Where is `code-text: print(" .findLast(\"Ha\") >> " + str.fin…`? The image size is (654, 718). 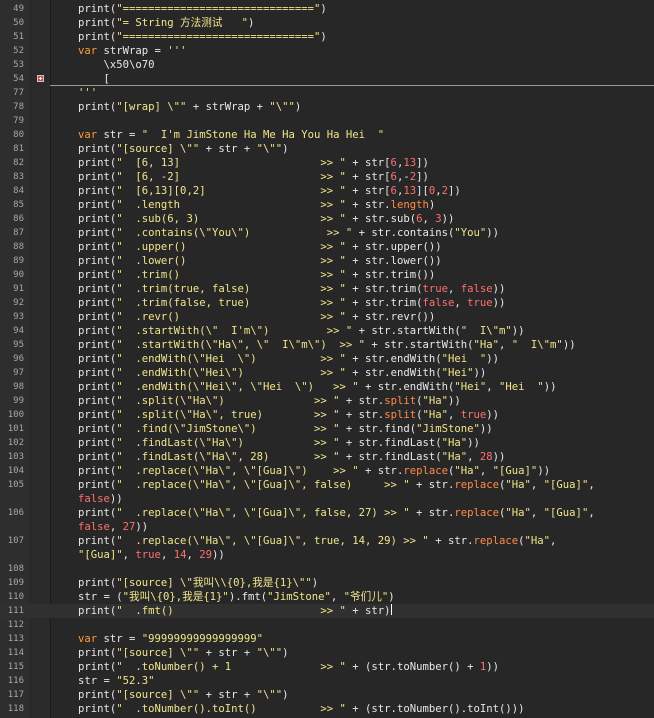
code-text: print(" .findLast(\"Ha\") >> " + str.fin… is located at coordinates (279, 443).